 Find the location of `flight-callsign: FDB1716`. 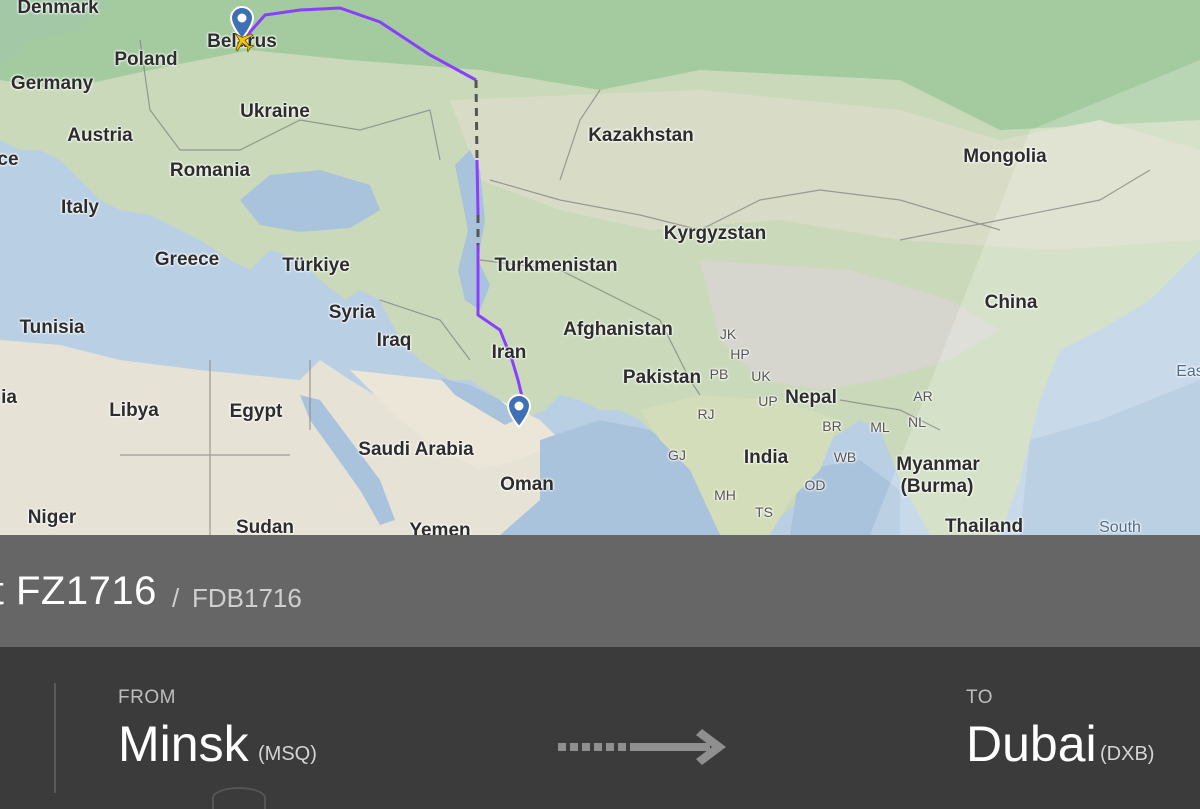

flight-callsign: FDB1716 is located at coordinates (247, 598).